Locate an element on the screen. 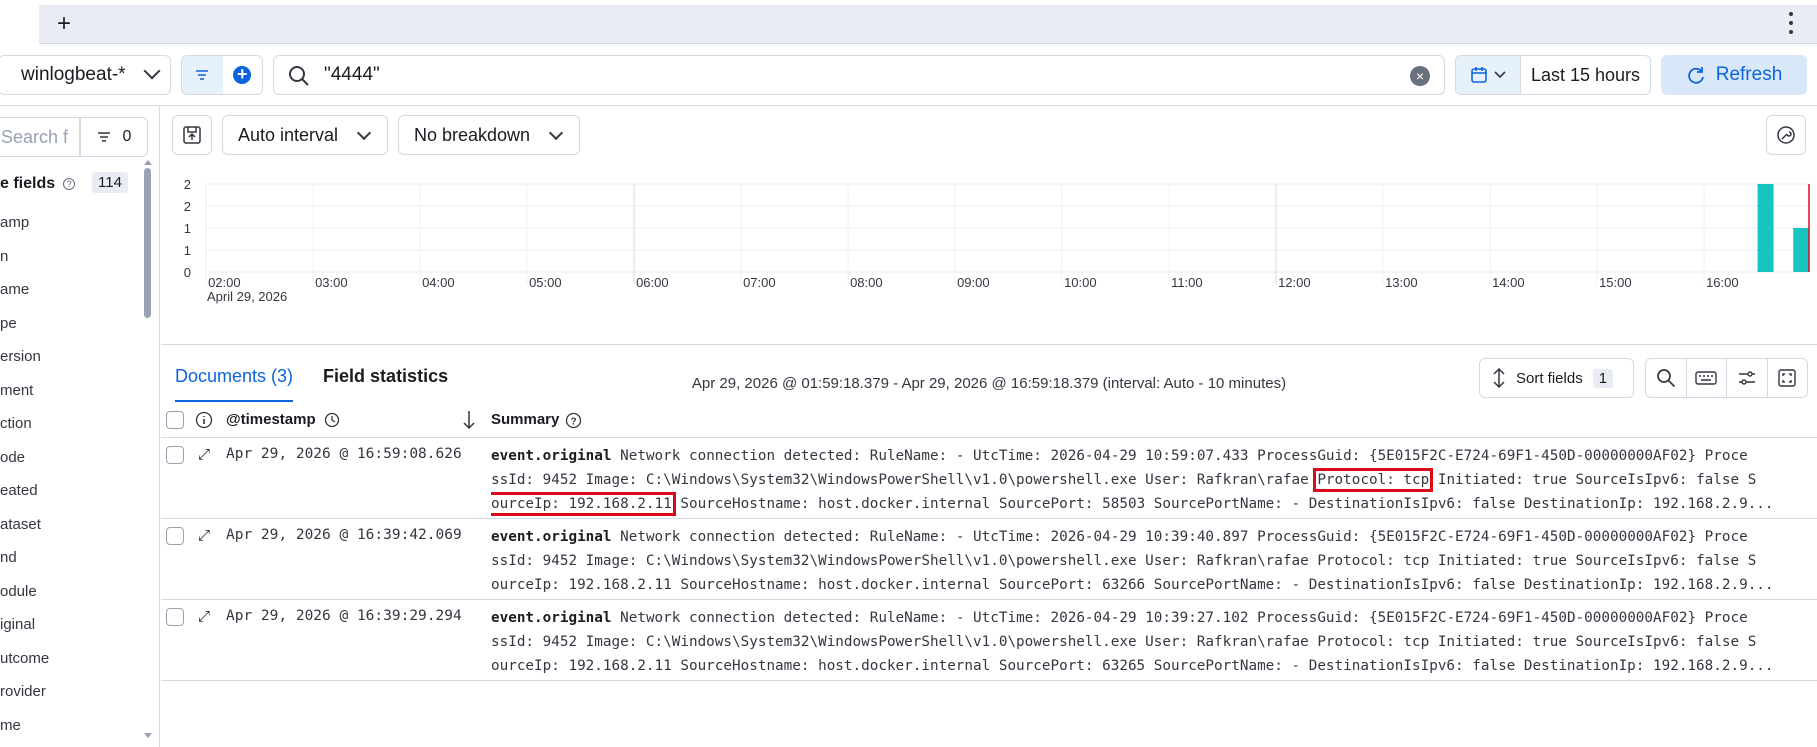  select-all-checkbox is located at coordinates (175, 420).